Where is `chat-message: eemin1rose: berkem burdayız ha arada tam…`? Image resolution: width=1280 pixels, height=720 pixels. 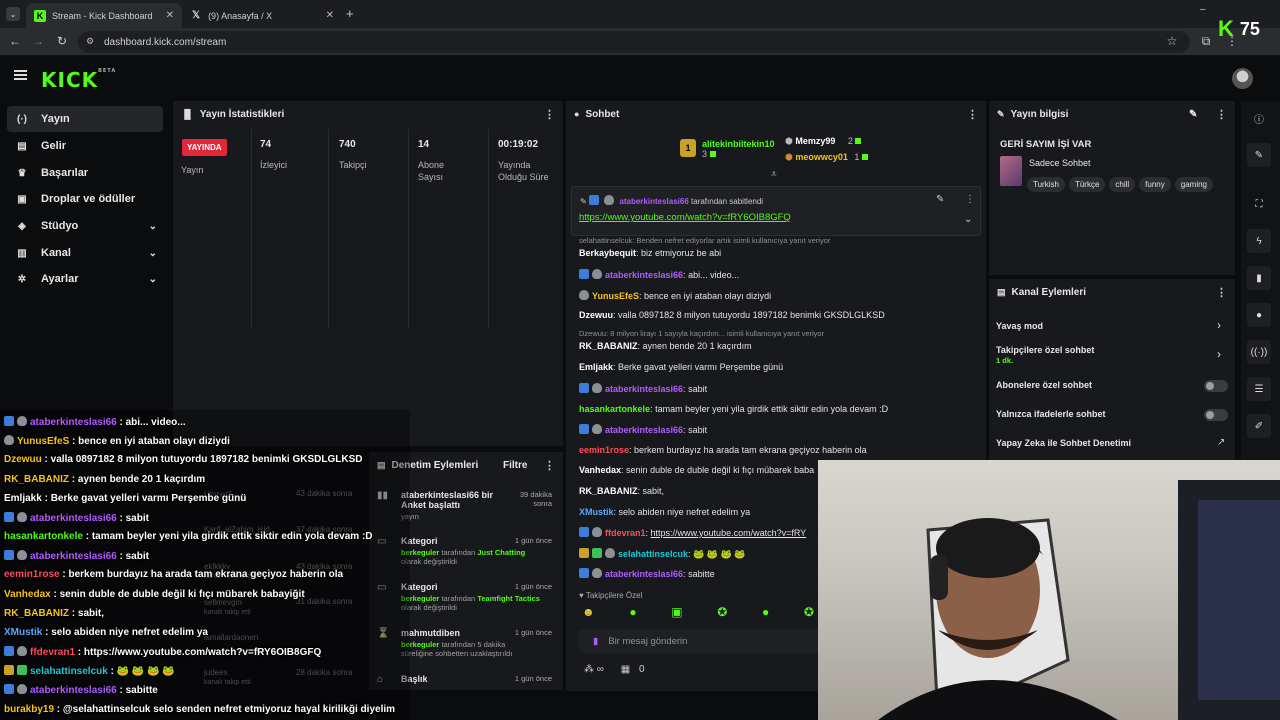 chat-message: eemin1rose: berkem burdayız ha arada tam… is located at coordinates (723, 450).